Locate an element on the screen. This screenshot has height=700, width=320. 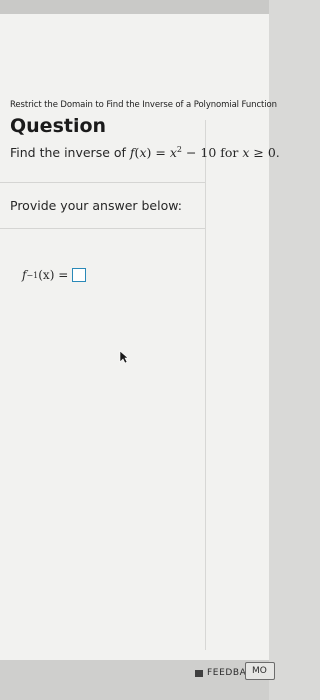
answer-argument: (x) = is located at coordinates (53, 275).